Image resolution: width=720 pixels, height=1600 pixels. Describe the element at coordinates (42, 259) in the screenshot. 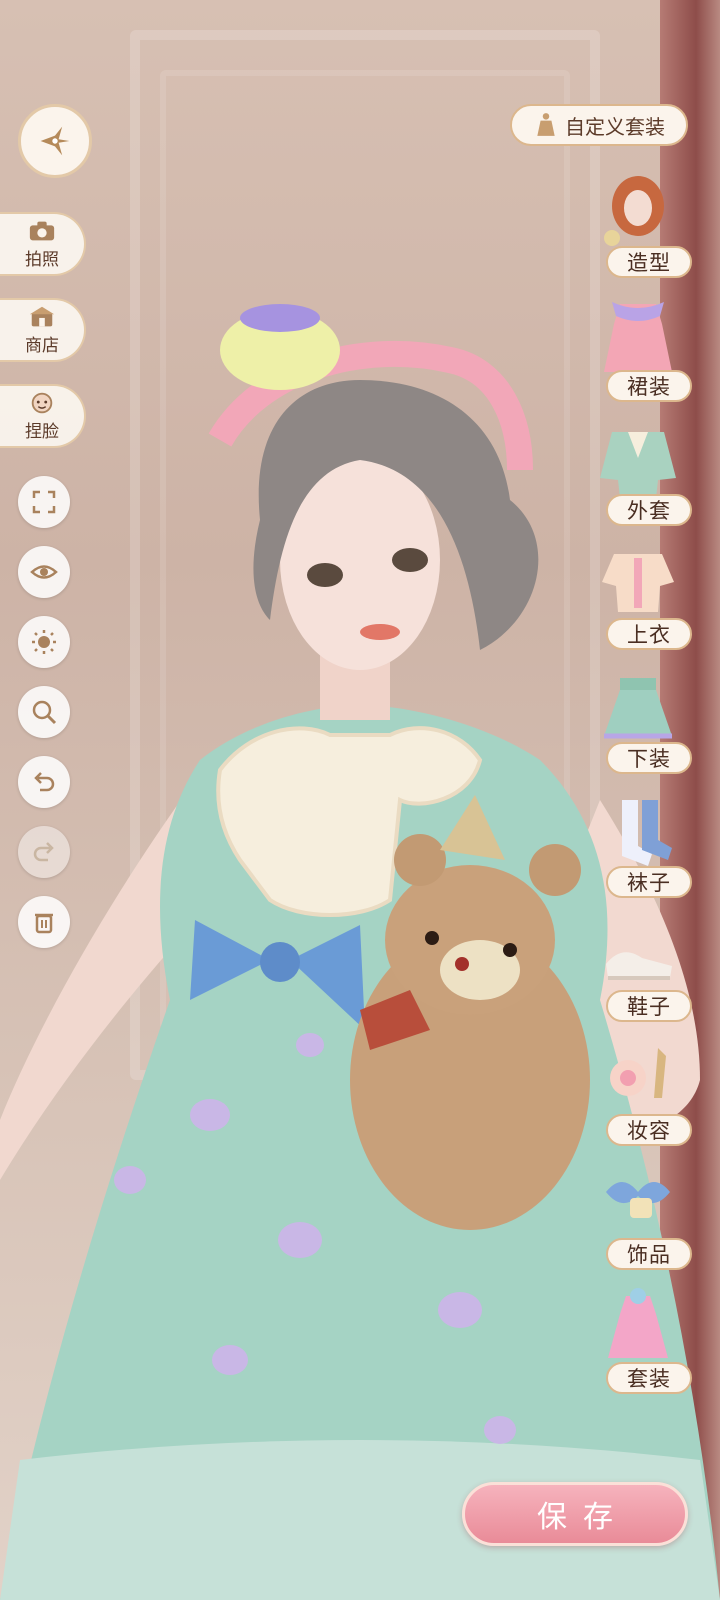

I see `photo-label: 拍照` at that location.